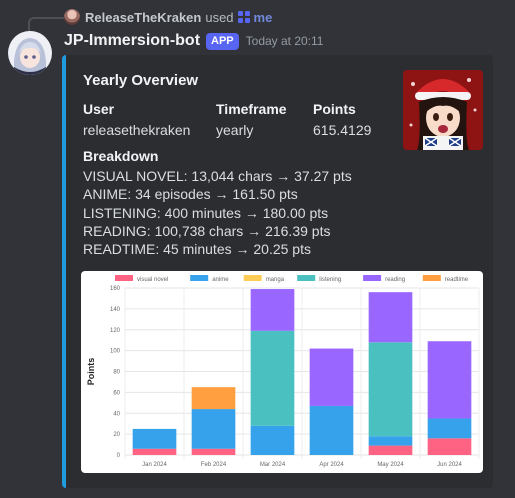 This screenshot has width=515, height=498. Describe the element at coordinates (115, 352) in the screenshot. I see `y-tick-label-5: 100` at that location.